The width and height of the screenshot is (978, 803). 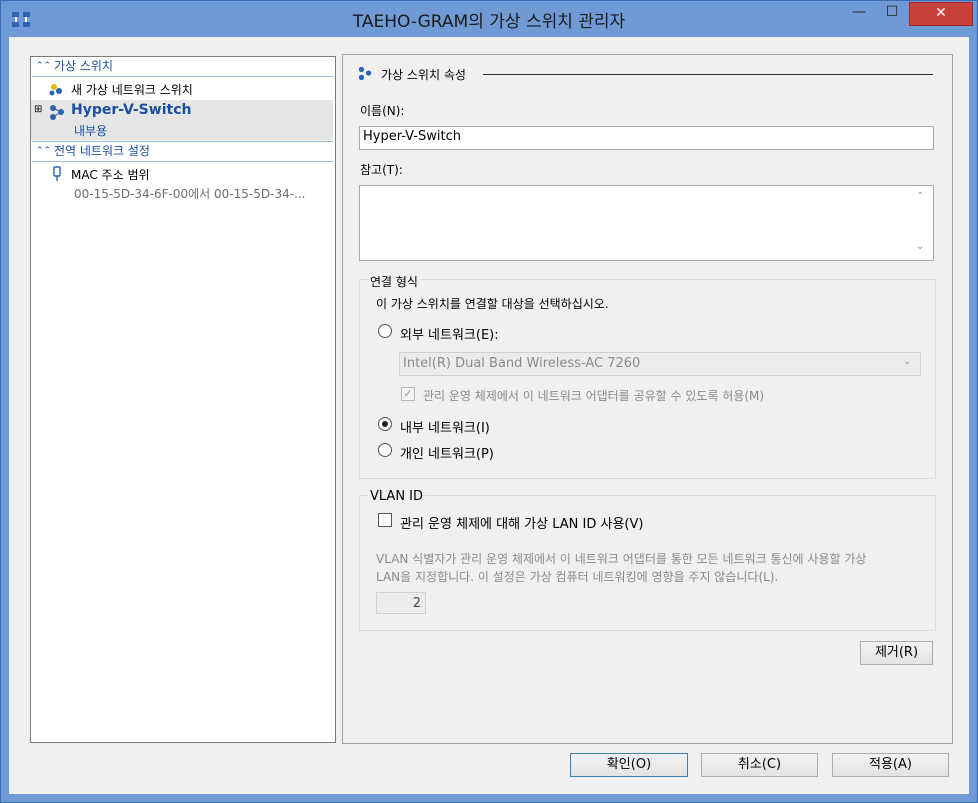 I want to click on vlan-checkbox-label: 관리 운영 체제에 대해 가상 LAN ID 사용(V), so click(x=522, y=524).